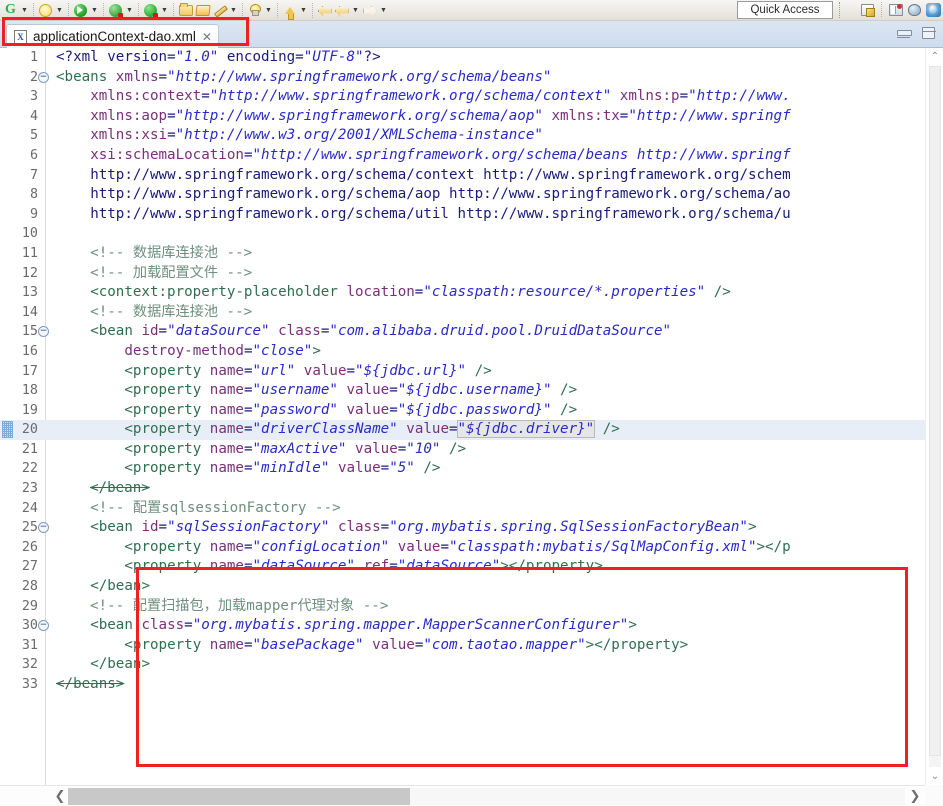 The image size is (943, 806). I want to click on vertical-scrollbar: ⌃ ⌄, so click(934, 416).